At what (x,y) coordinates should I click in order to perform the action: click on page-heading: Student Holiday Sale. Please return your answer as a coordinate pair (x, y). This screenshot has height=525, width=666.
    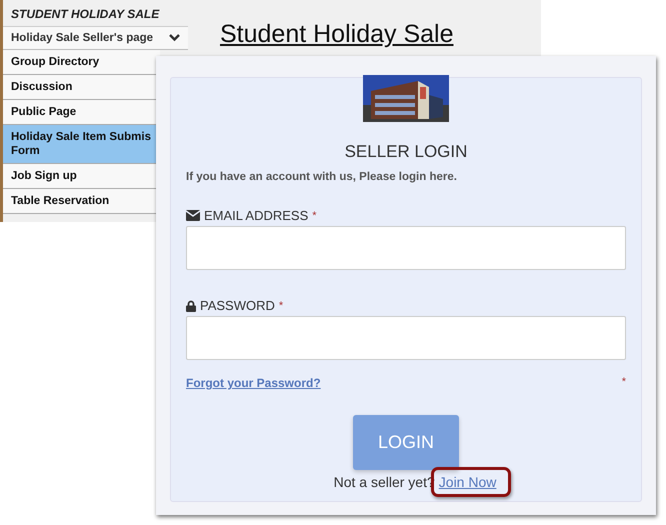
    Looking at the image, I should click on (337, 34).